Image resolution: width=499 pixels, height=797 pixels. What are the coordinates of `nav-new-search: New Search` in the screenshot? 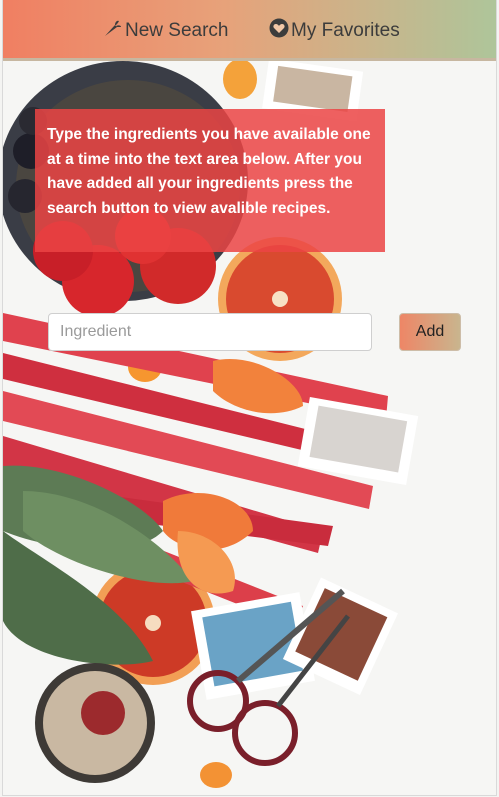 It's located at (166, 31).